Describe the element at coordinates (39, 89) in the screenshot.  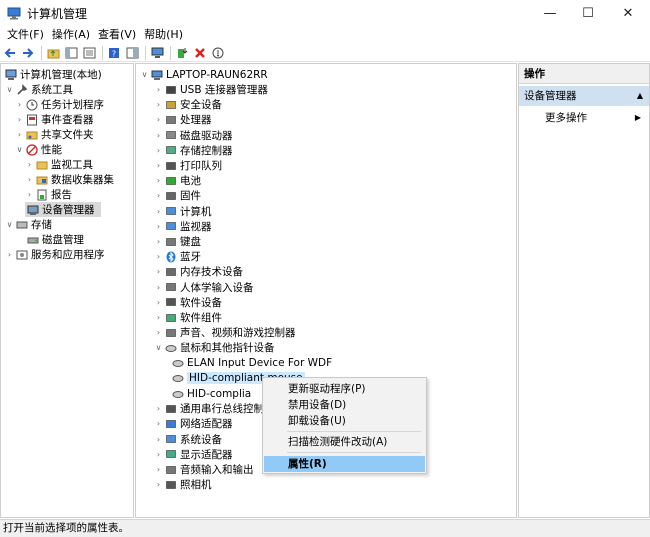
I see `tree-item-system-tools: ∨ 系统工具` at that location.